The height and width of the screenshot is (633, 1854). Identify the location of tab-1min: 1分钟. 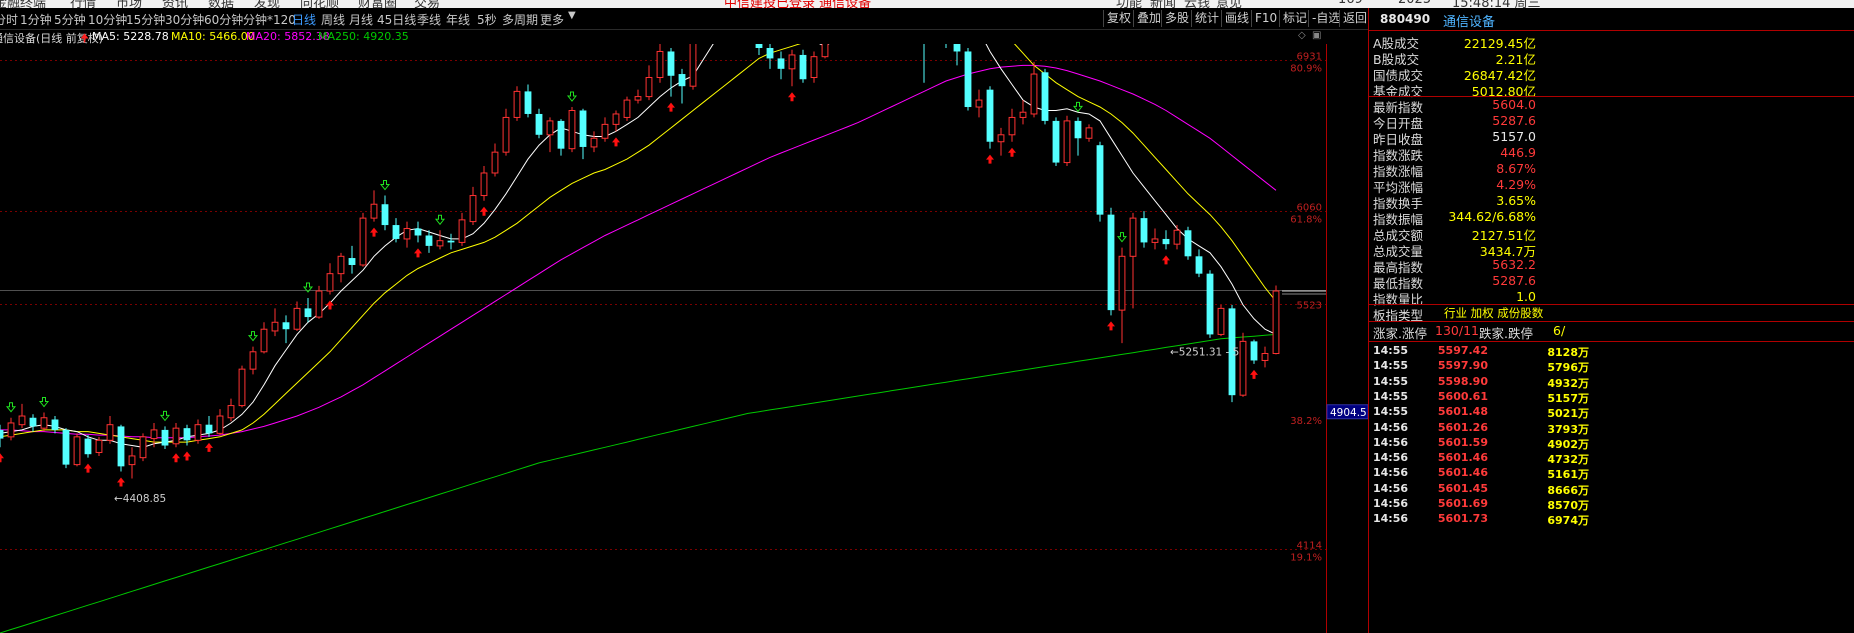
(36, 19).